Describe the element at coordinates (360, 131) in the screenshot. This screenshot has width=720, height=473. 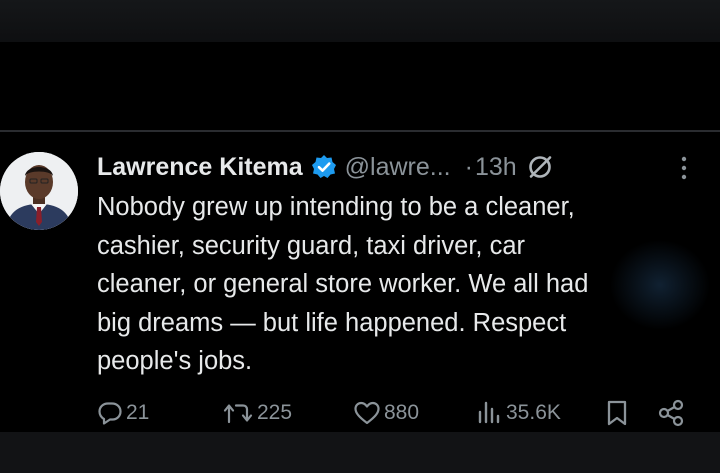
I see `divider` at that location.